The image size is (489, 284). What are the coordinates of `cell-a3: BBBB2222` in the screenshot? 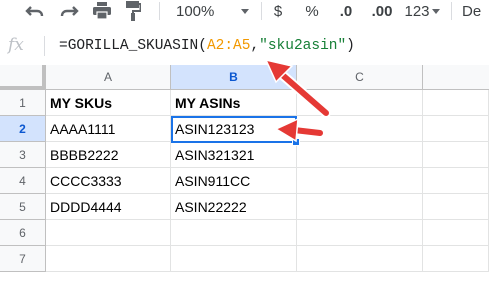 It's located at (108, 155).